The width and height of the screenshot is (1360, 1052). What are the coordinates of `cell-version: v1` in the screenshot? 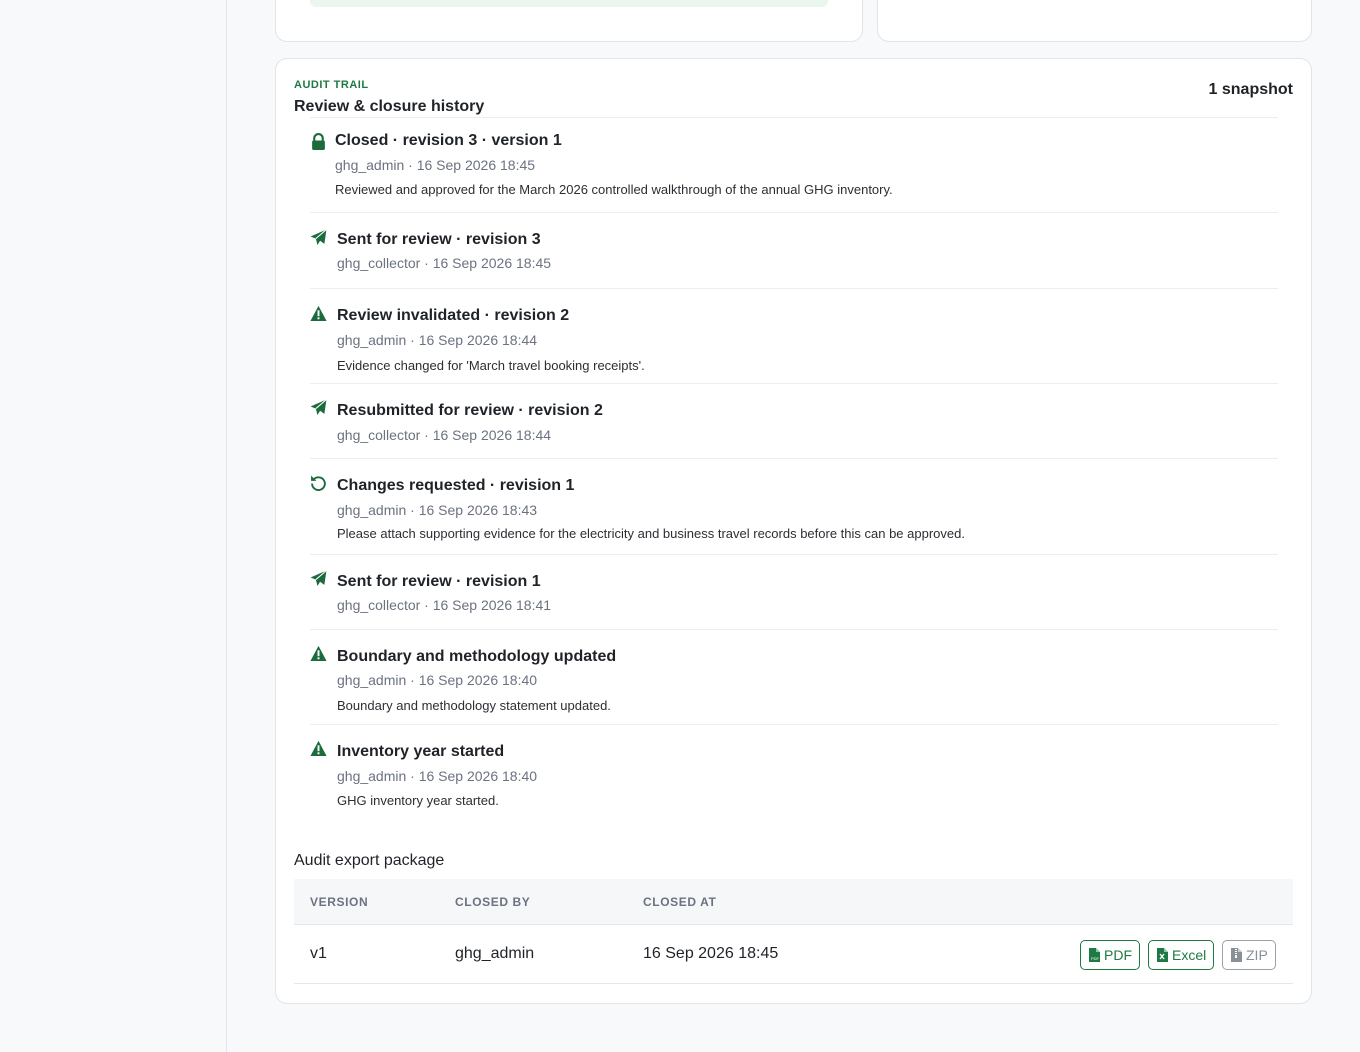 It's located at (318, 953).